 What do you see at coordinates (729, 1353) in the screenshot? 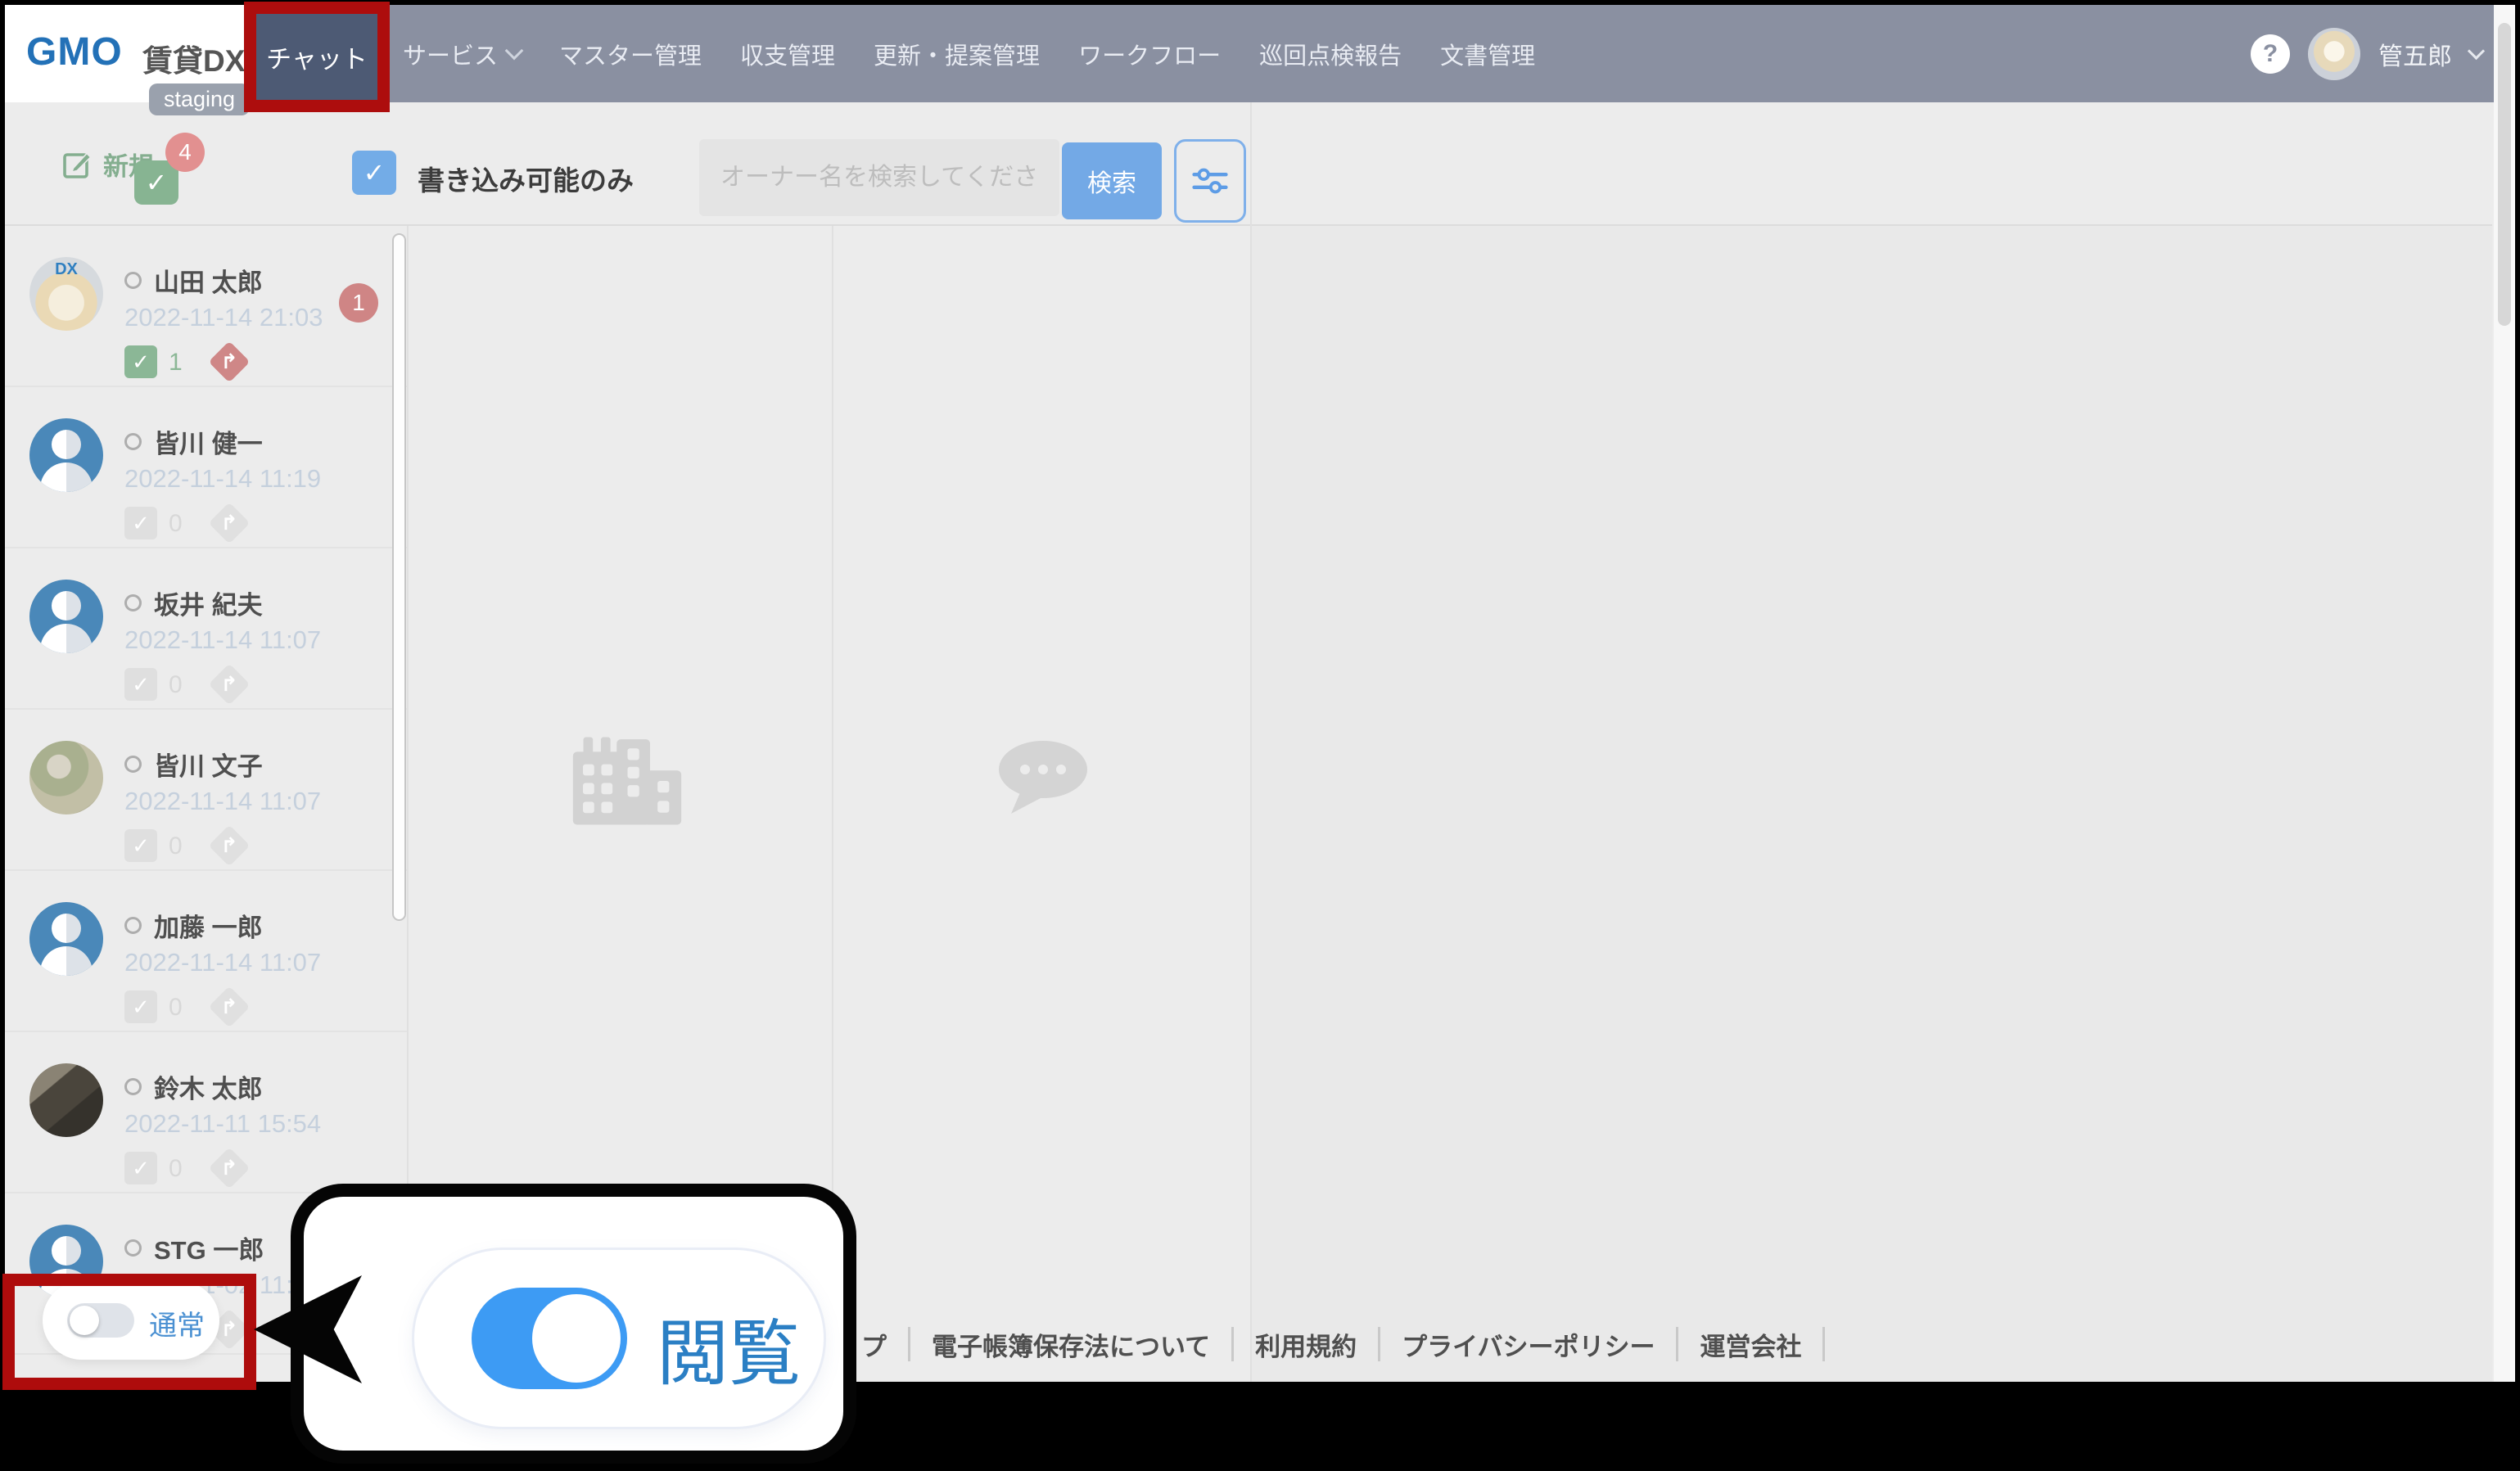
I see `view-mode-label: 閲覧` at bounding box center [729, 1353].